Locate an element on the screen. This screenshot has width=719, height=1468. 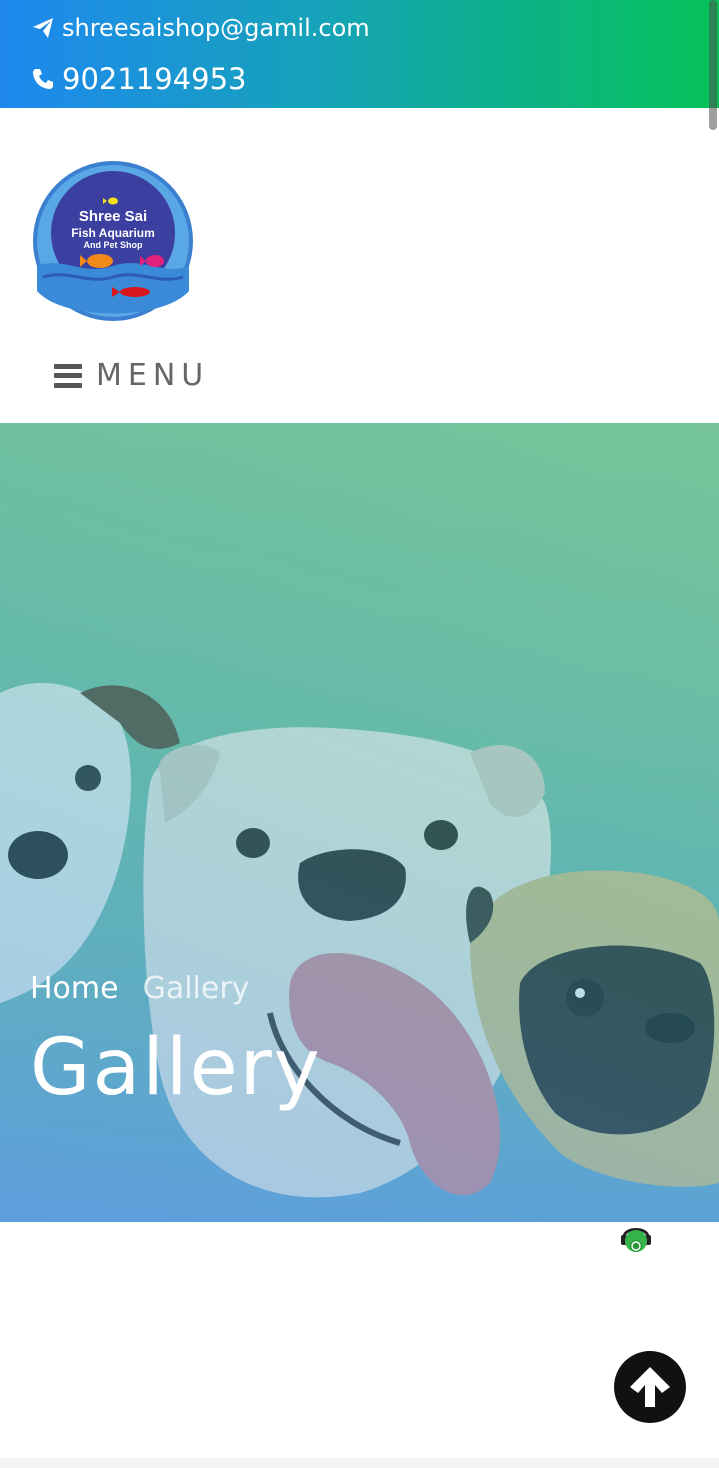
paper-plane-icon is located at coordinates (43, 28).